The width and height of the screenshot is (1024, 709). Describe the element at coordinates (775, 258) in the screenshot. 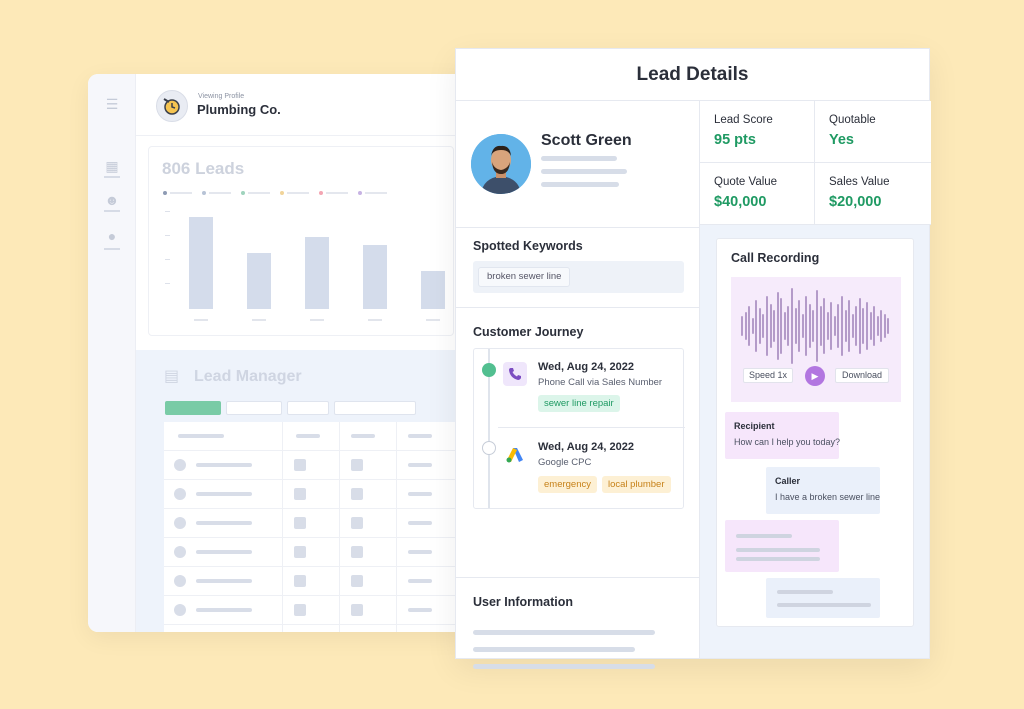

I see `call-recording-title: Call Recording` at that location.